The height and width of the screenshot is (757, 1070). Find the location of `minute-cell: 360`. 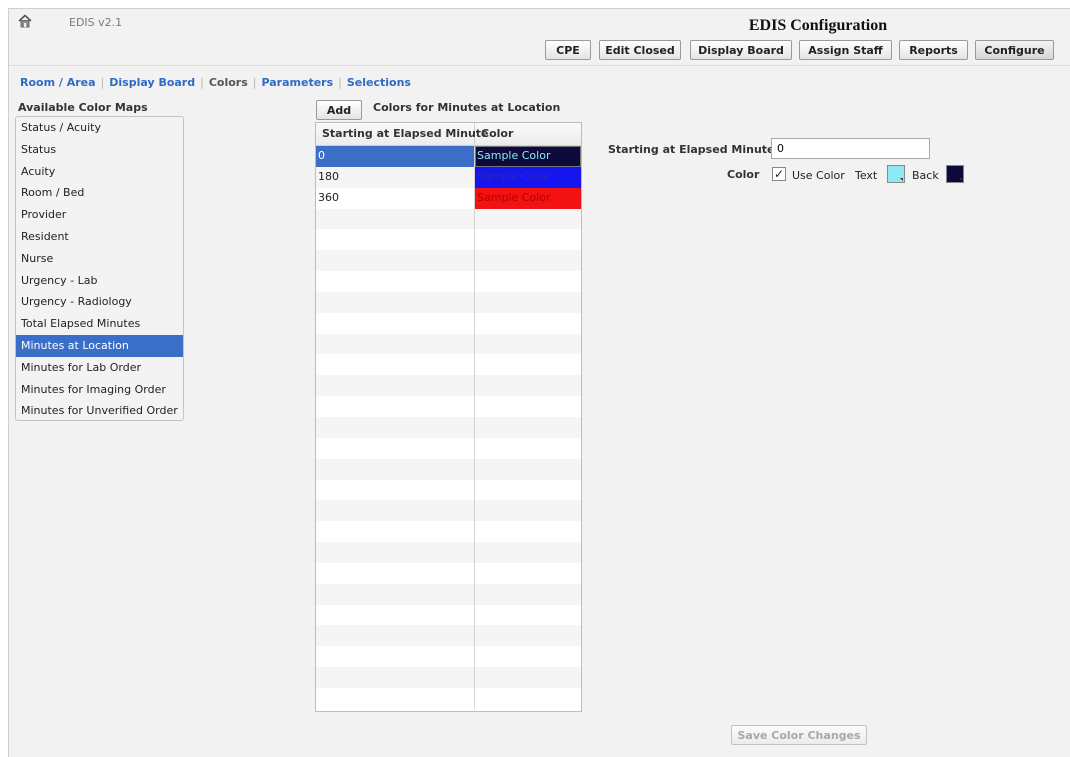

minute-cell: 360 is located at coordinates (395, 198).